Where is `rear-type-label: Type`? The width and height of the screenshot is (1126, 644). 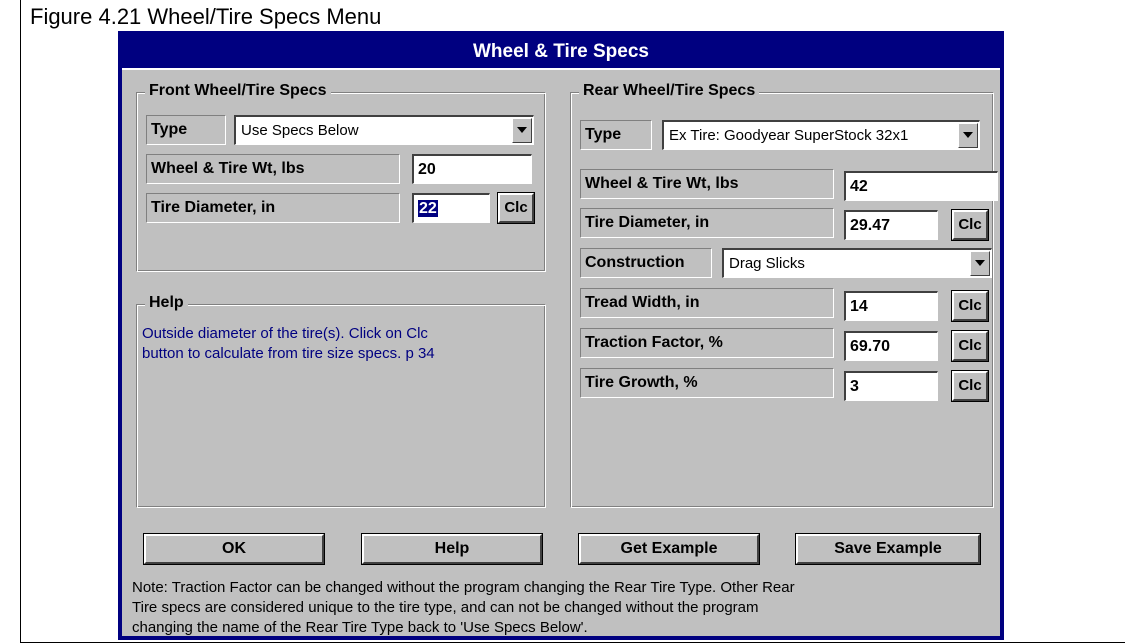
rear-type-label: Type is located at coordinates (616, 135).